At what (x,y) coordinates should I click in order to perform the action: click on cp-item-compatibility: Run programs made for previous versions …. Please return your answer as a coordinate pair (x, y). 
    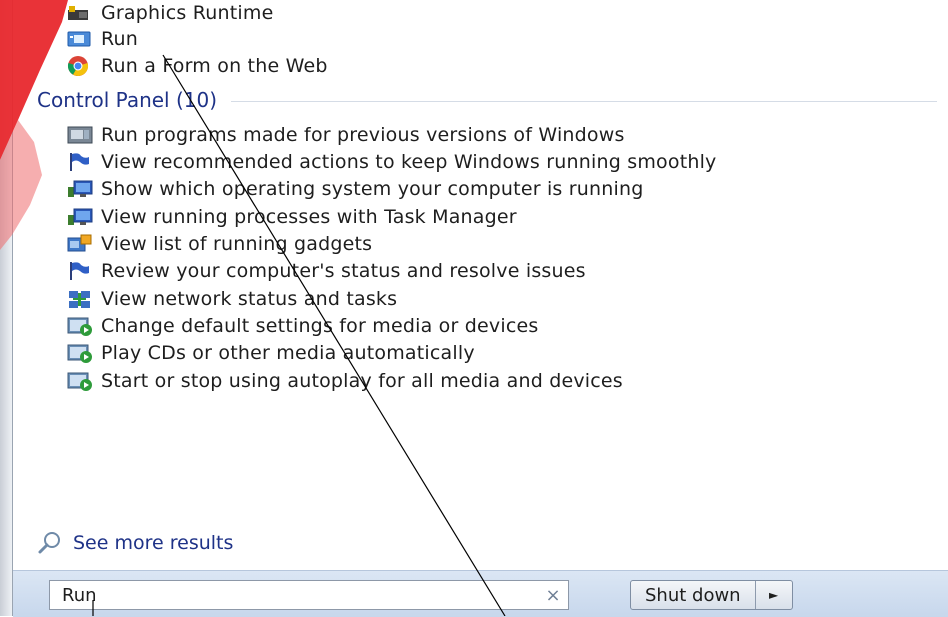
    Looking at the image, I should click on (346, 135).